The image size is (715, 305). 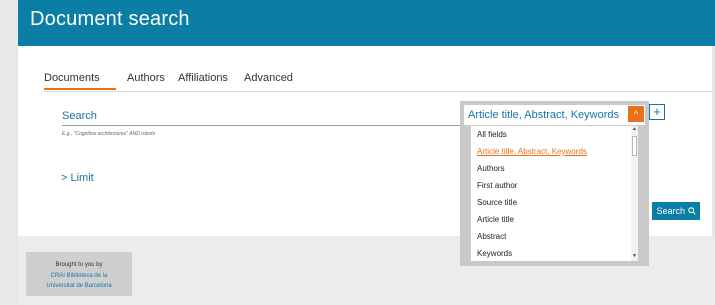 What do you see at coordinates (79, 116) in the screenshot?
I see `search-input-label: Search` at bounding box center [79, 116].